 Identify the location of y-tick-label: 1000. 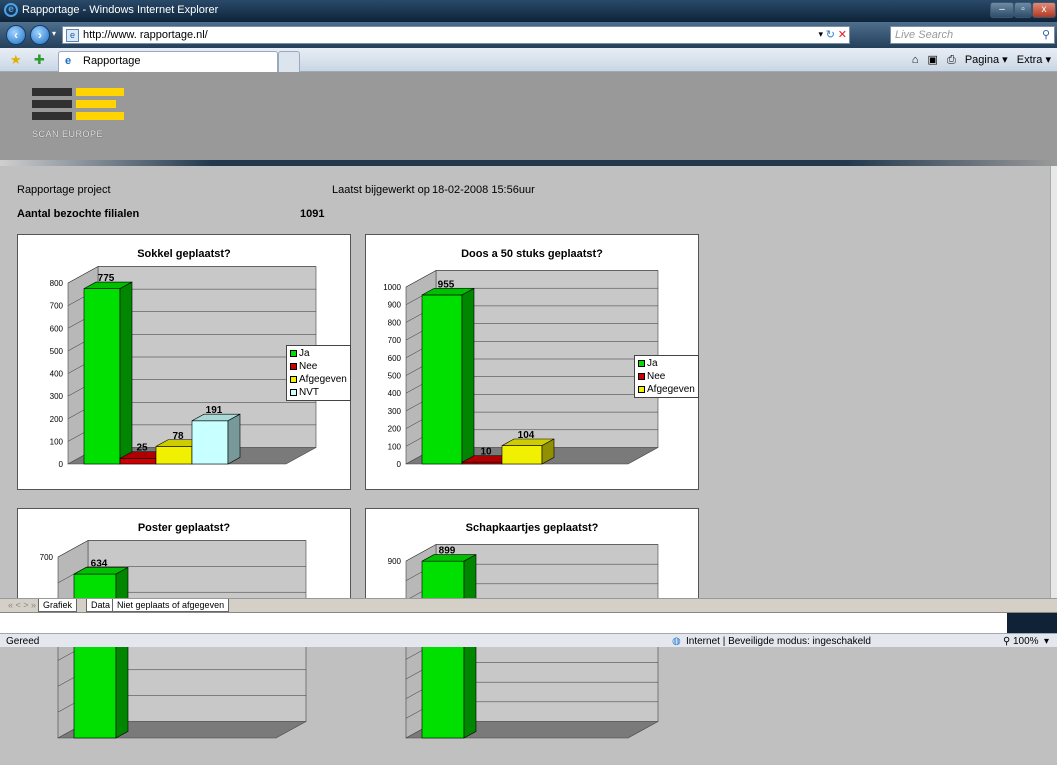
(392, 287).